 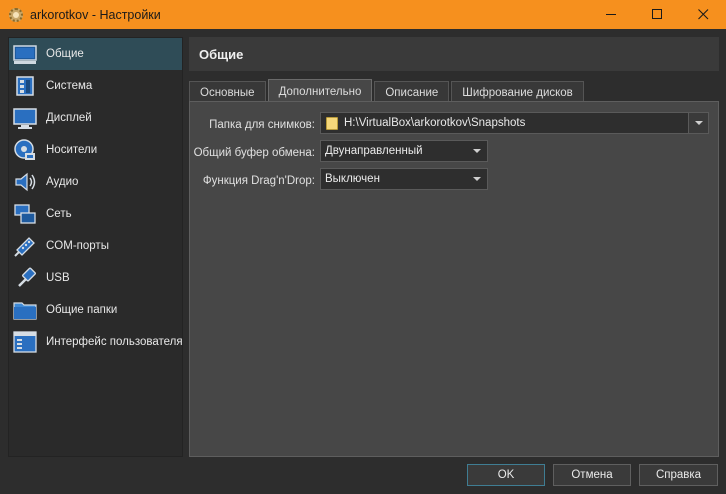 I want to click on close-button, so click(x=703, y=14).